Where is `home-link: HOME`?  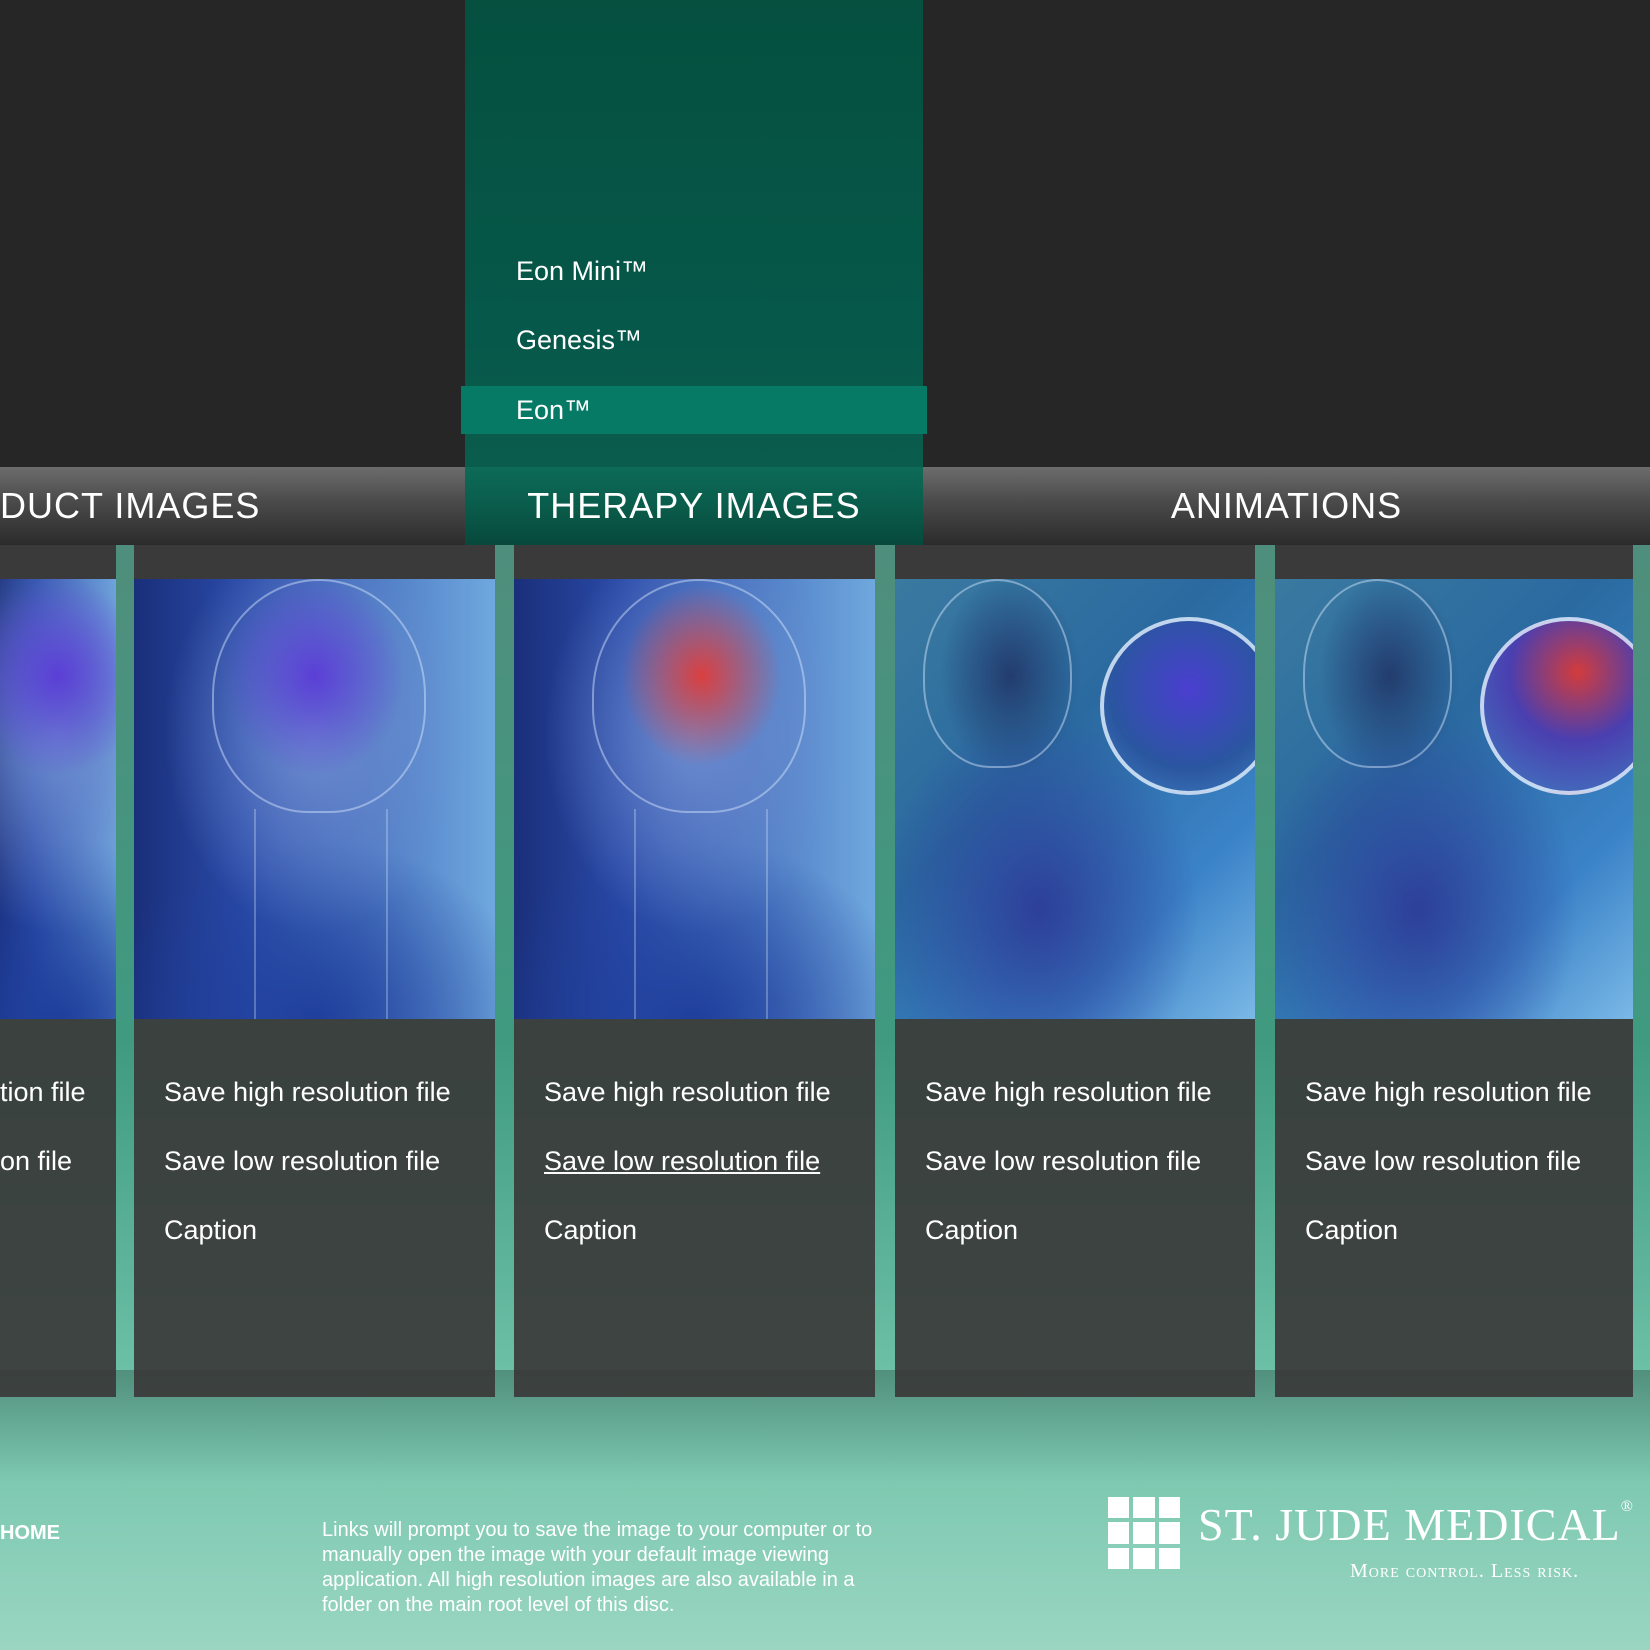 home-link: HOME is located at coordinates (30, 1533).